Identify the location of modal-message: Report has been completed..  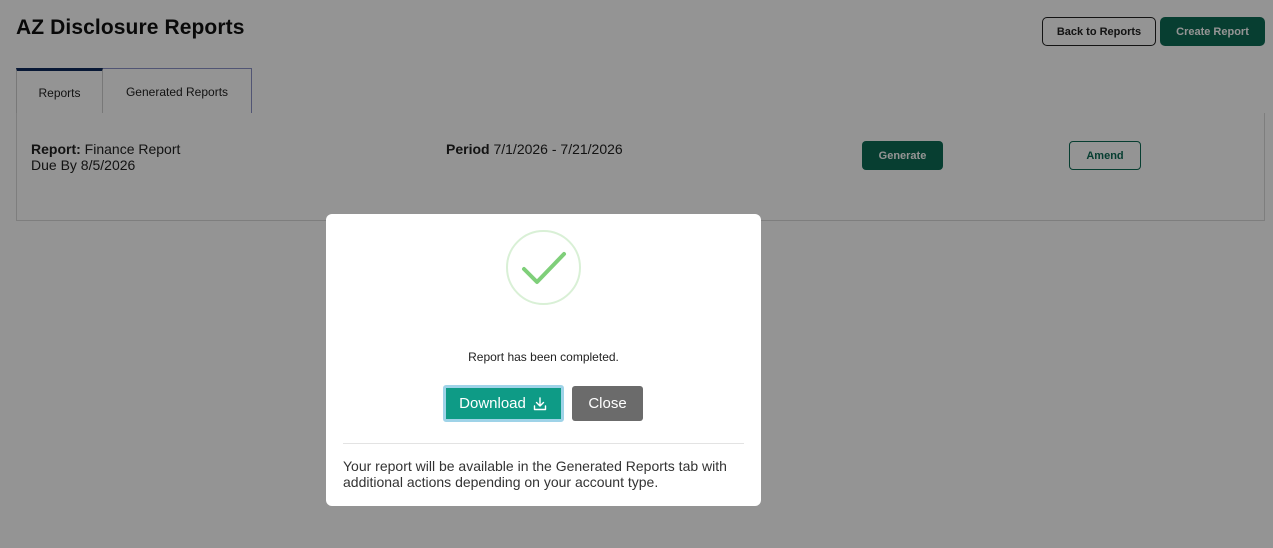
(543, 357).